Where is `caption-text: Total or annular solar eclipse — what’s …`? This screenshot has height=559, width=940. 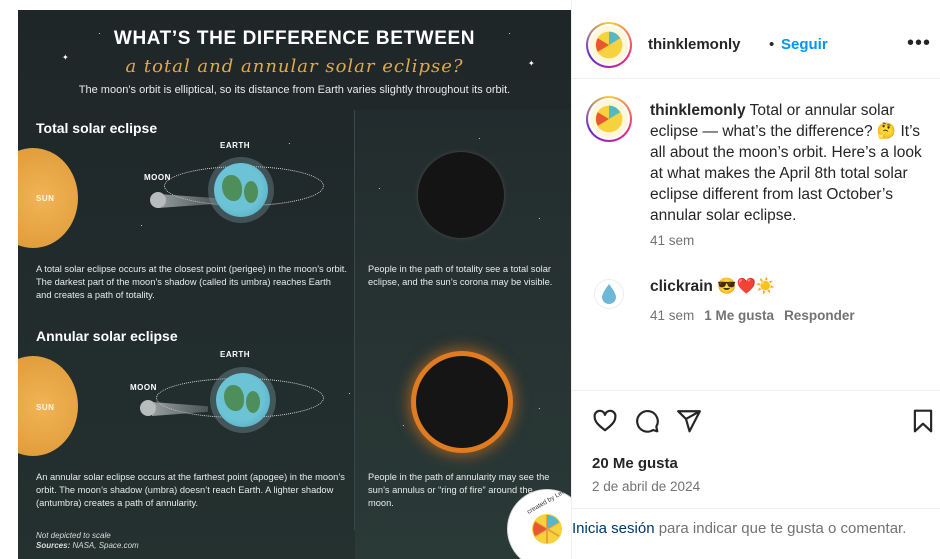
caption-text: Total or annular solar eclipse — what’s … is located at coordinates (786, 163).